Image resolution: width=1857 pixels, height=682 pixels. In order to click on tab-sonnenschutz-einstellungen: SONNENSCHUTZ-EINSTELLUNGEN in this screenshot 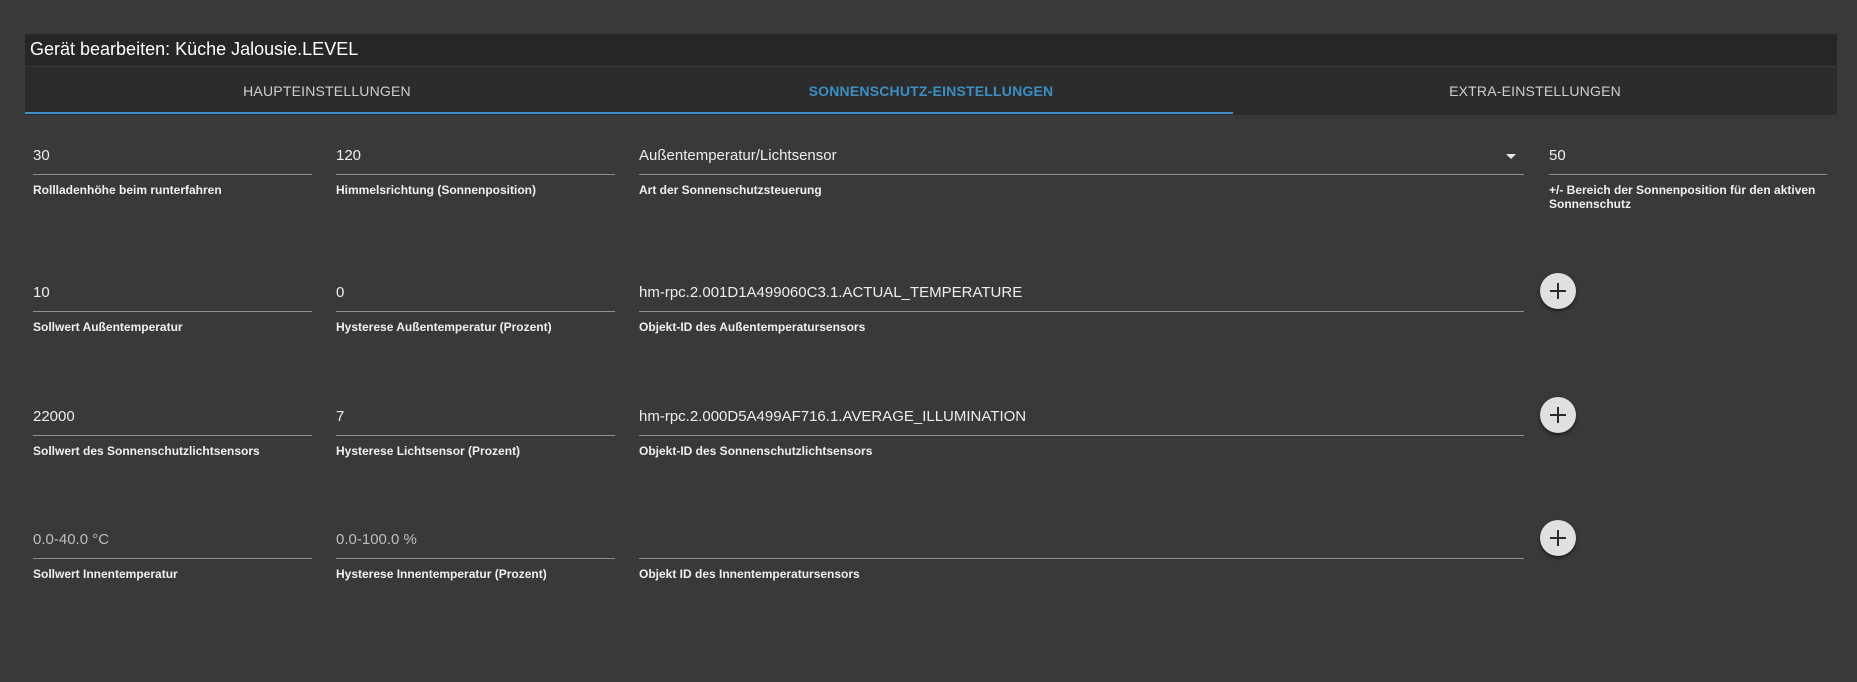, I will do `click(931, 91)`.